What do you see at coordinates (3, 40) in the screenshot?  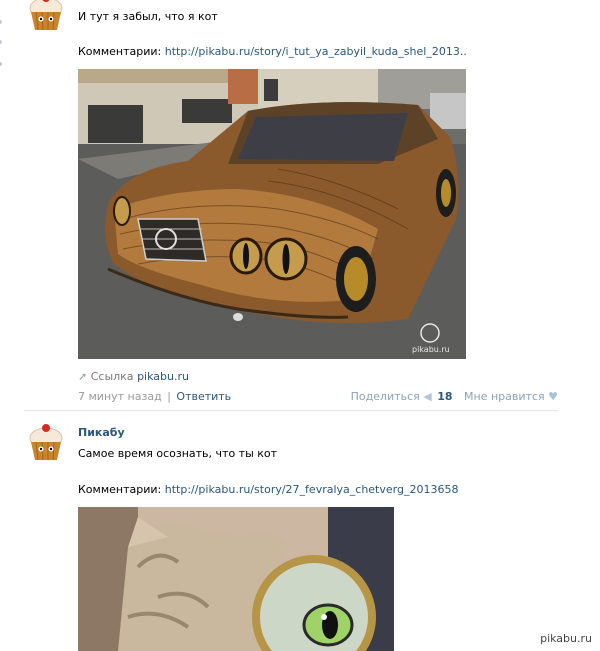 I see `left-edge-markers` at bounding box center [3, 40].